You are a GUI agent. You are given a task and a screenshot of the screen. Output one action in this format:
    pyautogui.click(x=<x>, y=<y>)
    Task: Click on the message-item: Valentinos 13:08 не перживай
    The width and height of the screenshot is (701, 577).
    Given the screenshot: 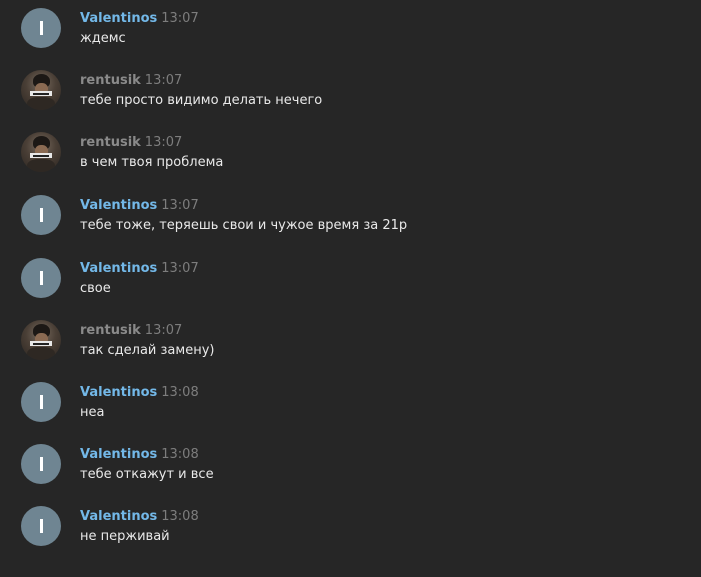 What is the action you would take?
    pyautogui.click(x=350, y=529)
    